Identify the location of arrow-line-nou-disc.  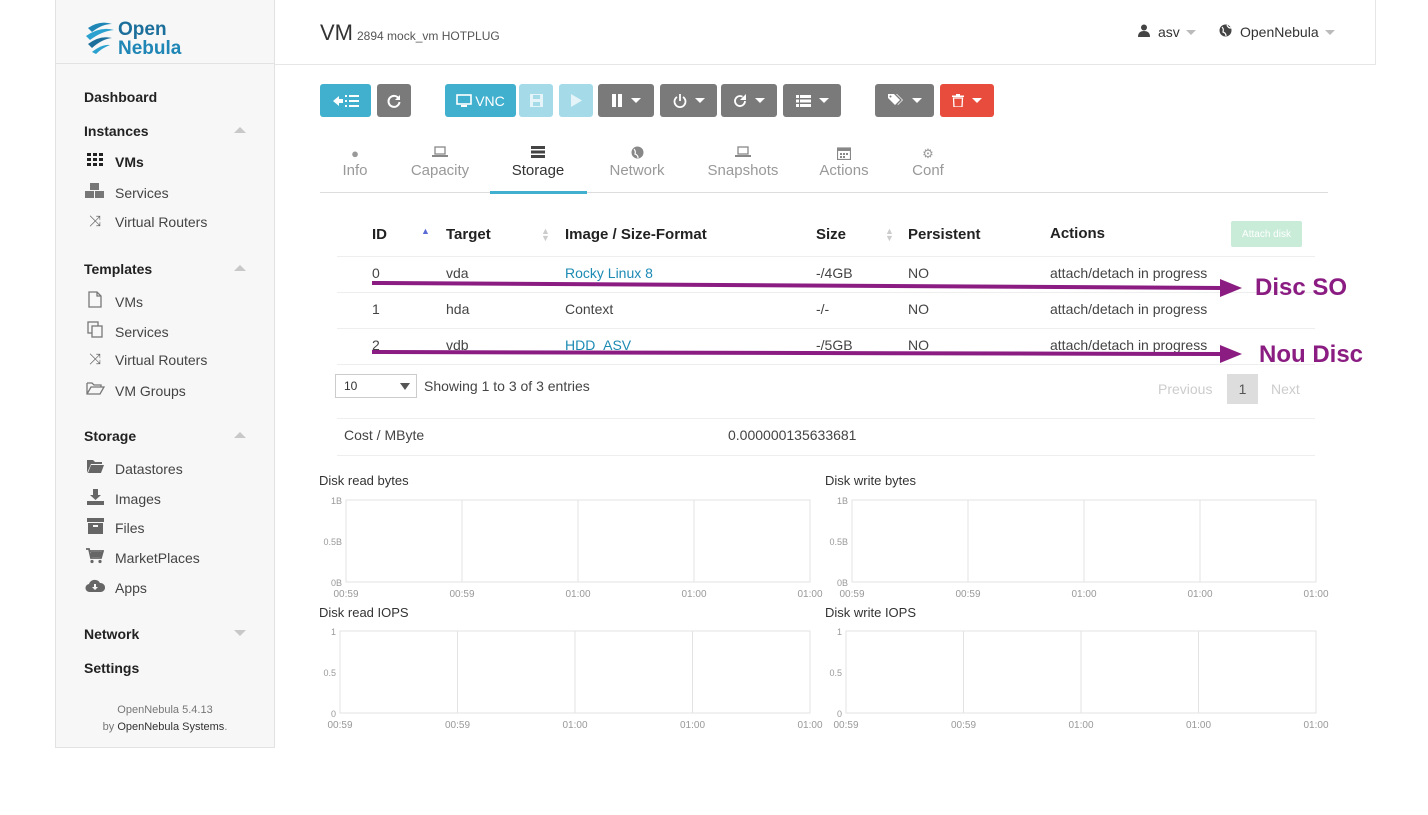
(797, 353).